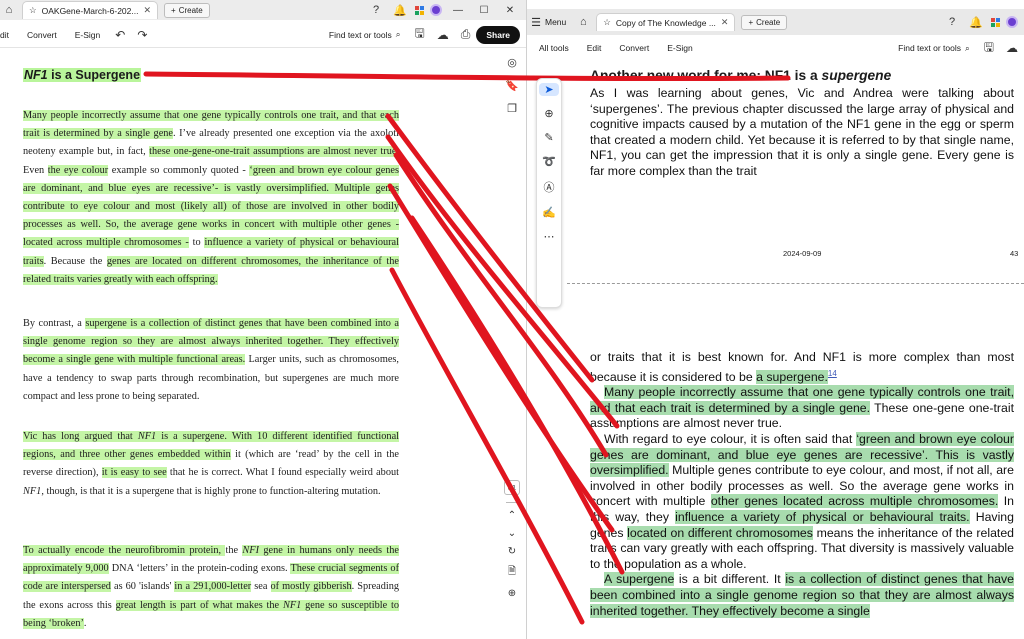 Image resolution: width=1024 pixels, height=639 pixels. I want to click on search-icon: ⌕, so click(967, 47).